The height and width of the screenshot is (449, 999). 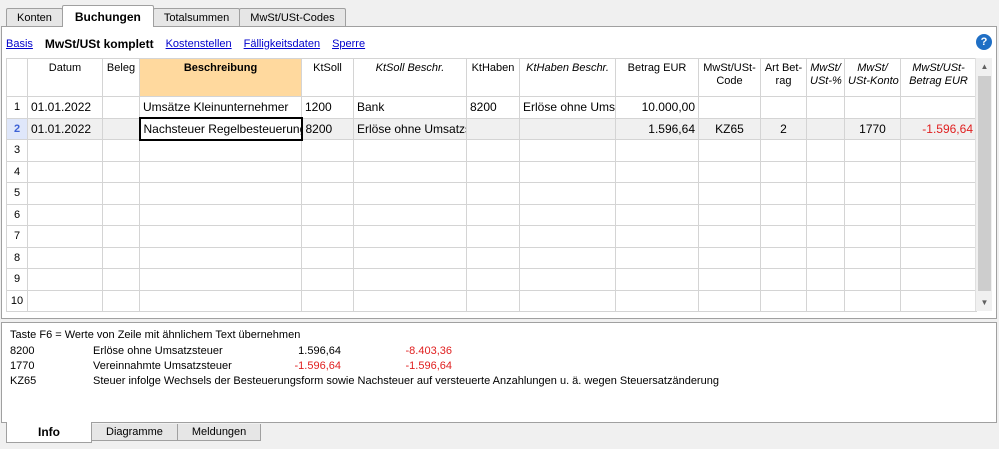 What do you see at coordinates (65, 107) in the screenshot?
I see `cell-datum: 01.01.2022` at bounding box center [65, 107].